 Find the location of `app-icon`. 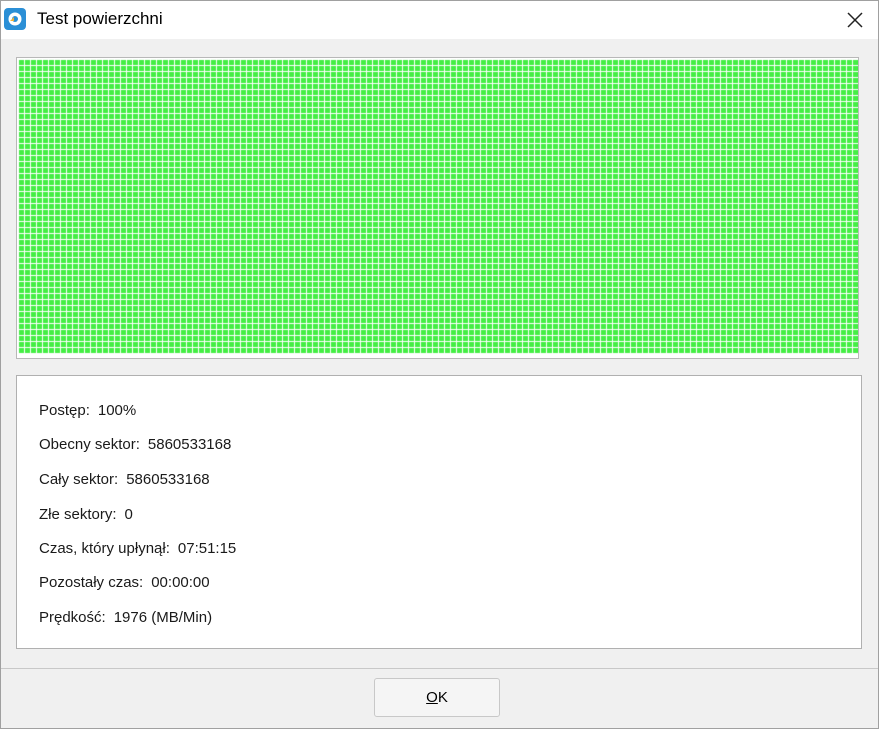

app-icon is located at coordinates (15, 19).